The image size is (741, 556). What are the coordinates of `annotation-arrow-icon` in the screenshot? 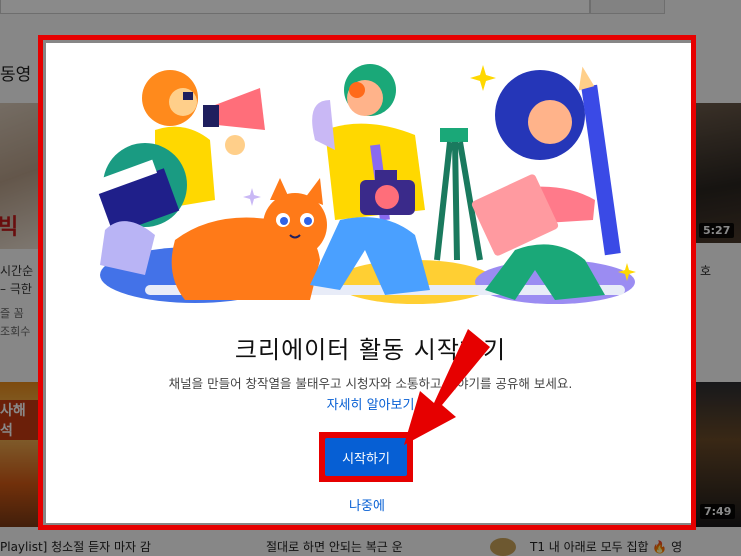 It's located at (447, 387).